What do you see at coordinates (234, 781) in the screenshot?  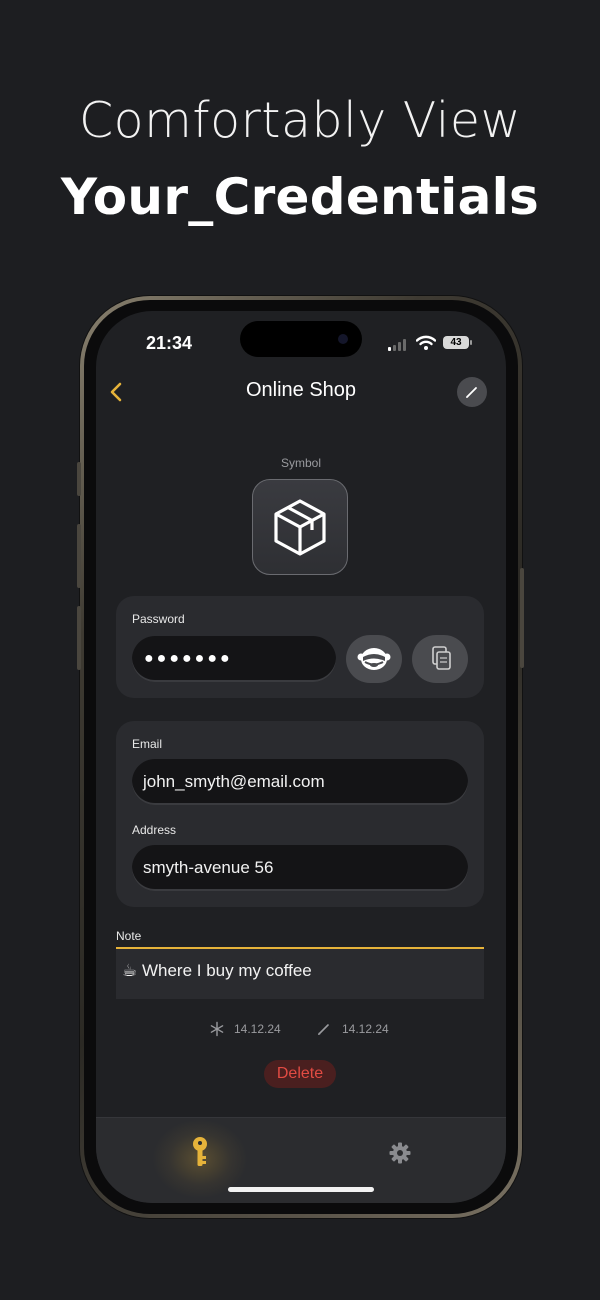 I see `email-value: john_smyth@email.com` at bounding box center [234, 781].